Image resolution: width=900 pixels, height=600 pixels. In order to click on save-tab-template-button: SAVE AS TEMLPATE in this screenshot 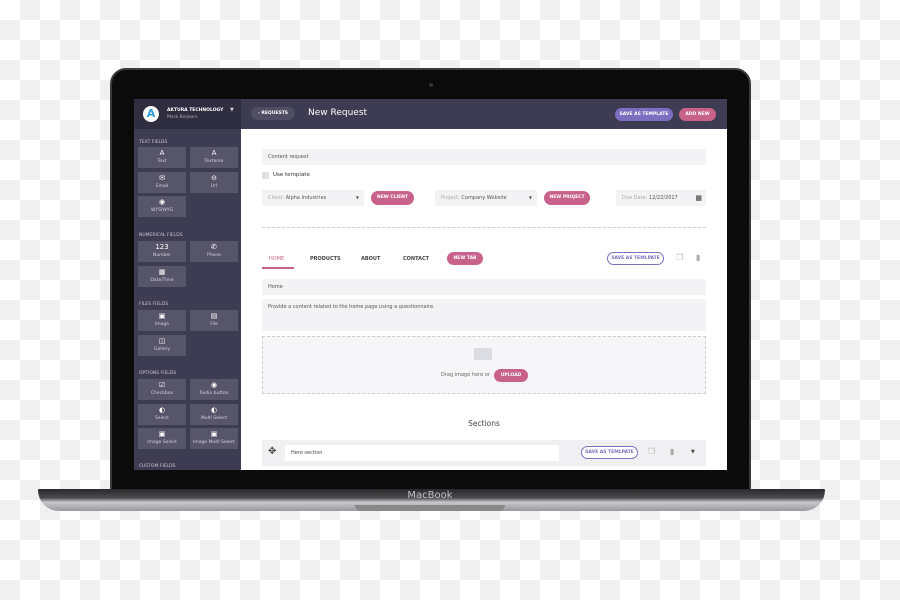, I will do `click(635, 258)`.